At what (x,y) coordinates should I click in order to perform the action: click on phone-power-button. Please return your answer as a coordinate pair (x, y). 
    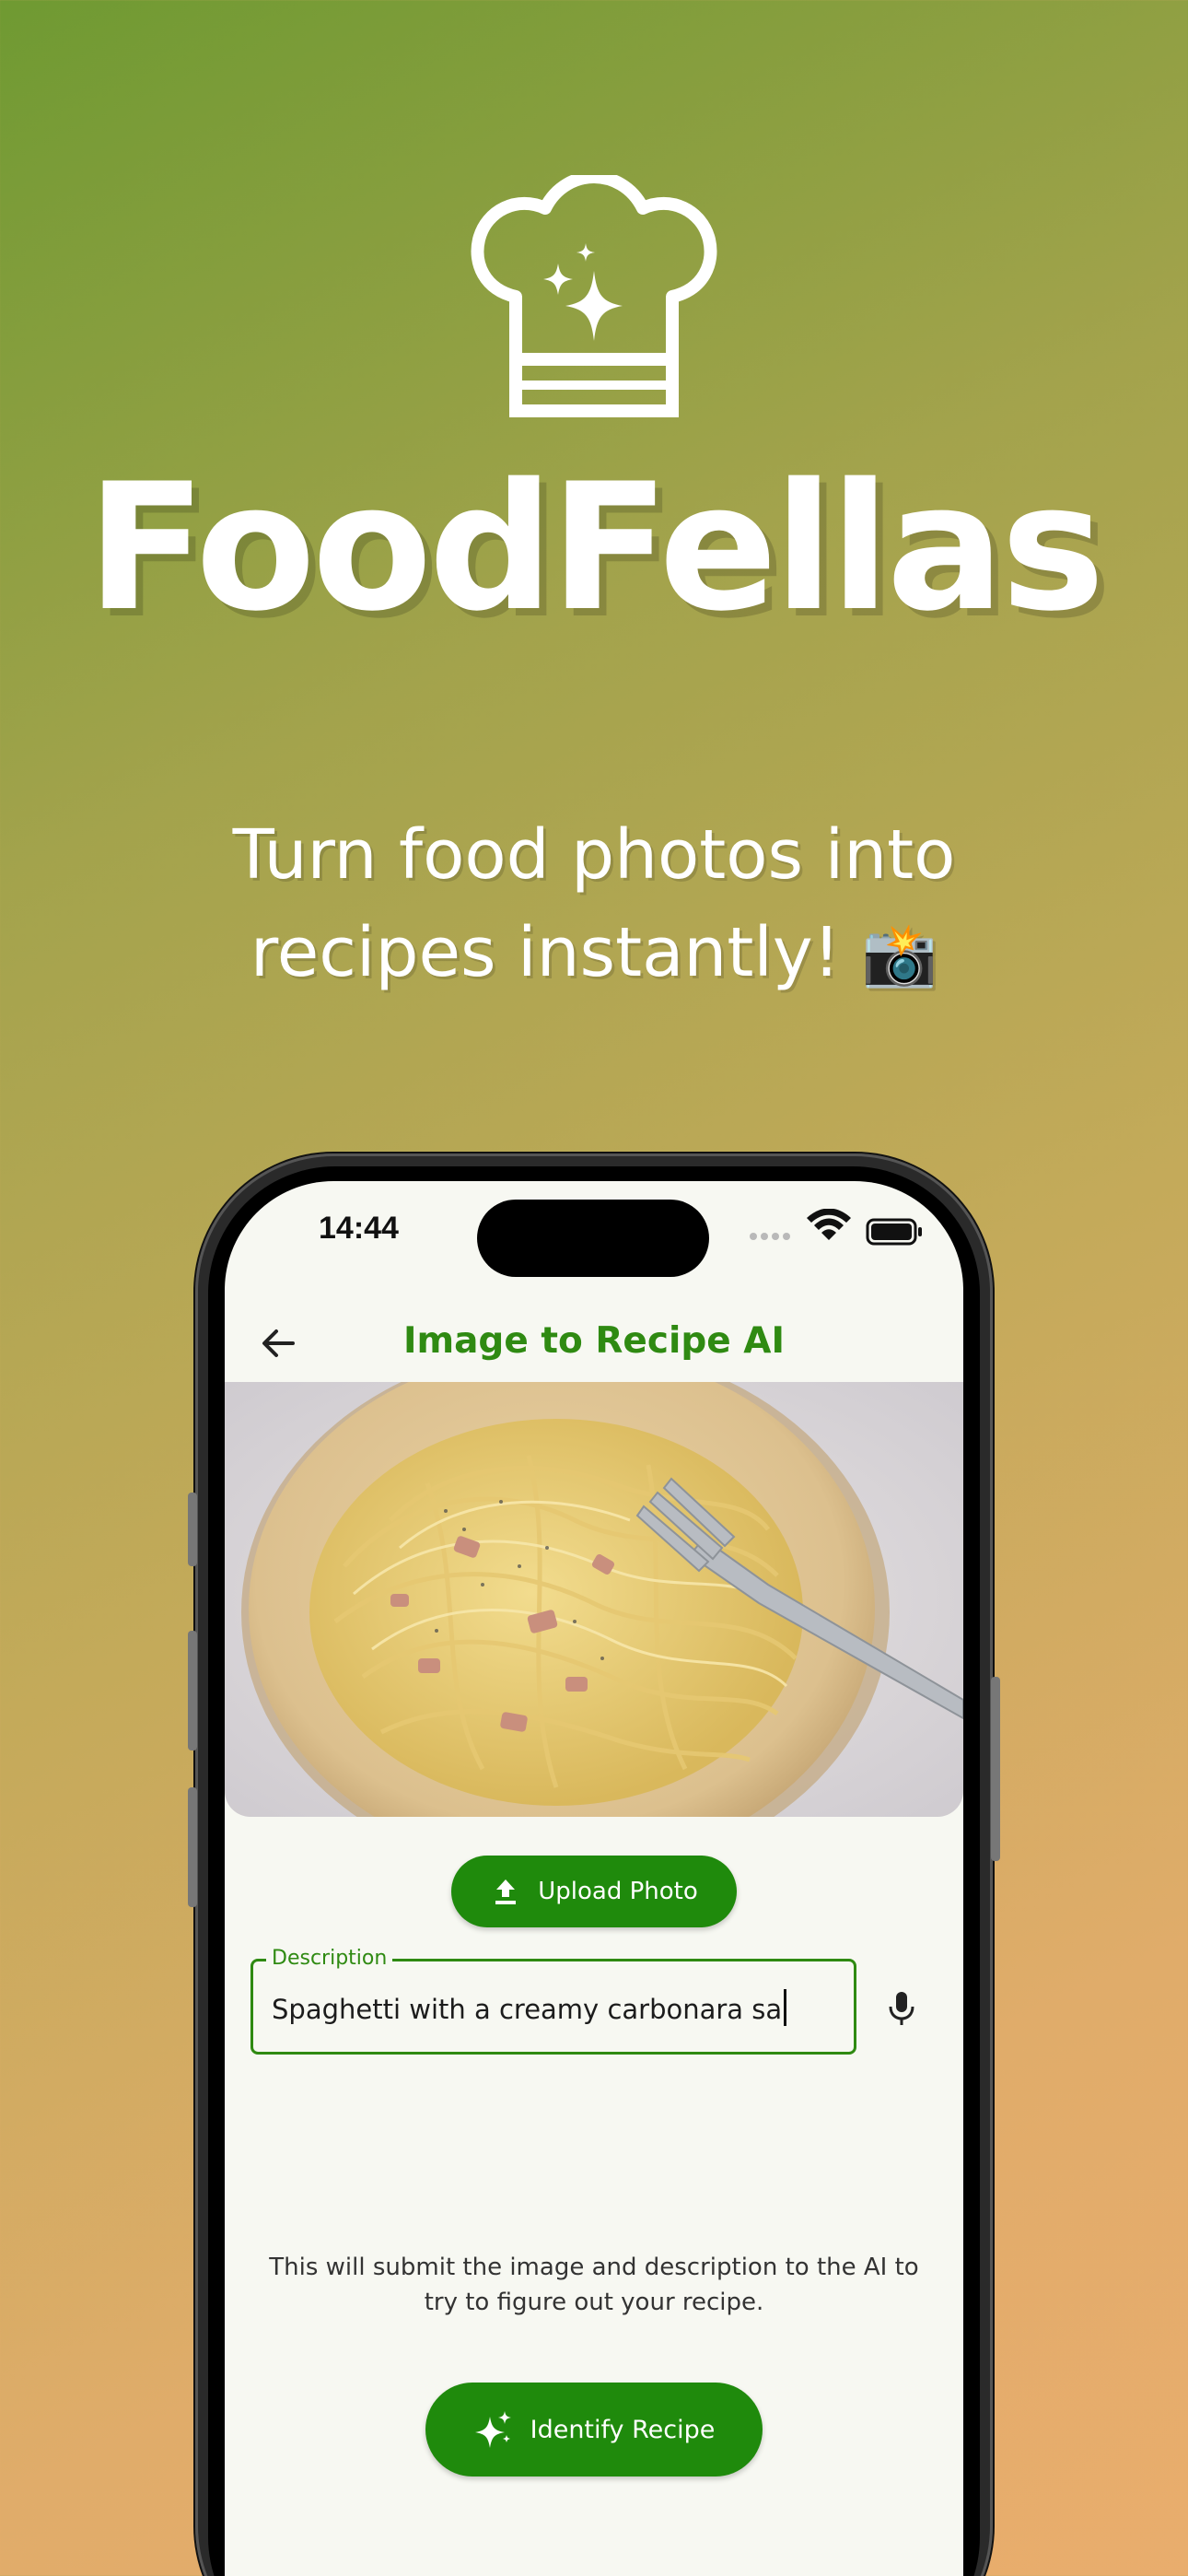
    Looking at the image, I should click on (995, 1769).